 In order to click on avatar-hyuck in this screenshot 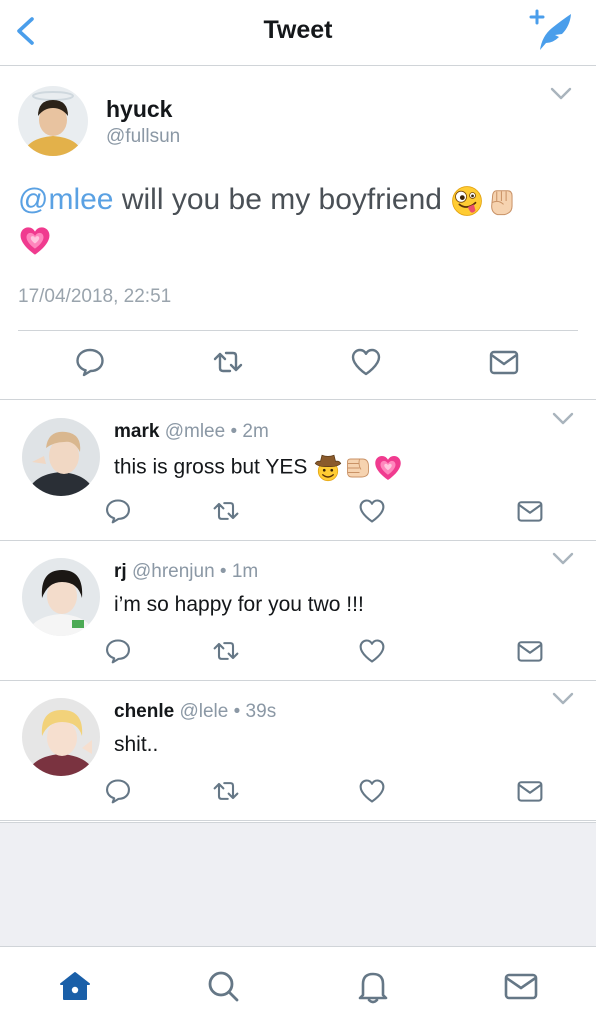, I will do `click(53, 121)`.